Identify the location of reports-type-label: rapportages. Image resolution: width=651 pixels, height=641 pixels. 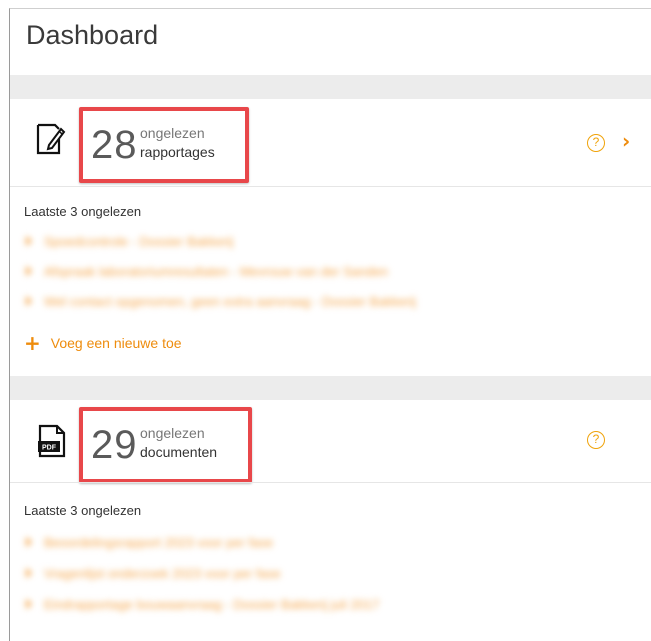
(177, 152).